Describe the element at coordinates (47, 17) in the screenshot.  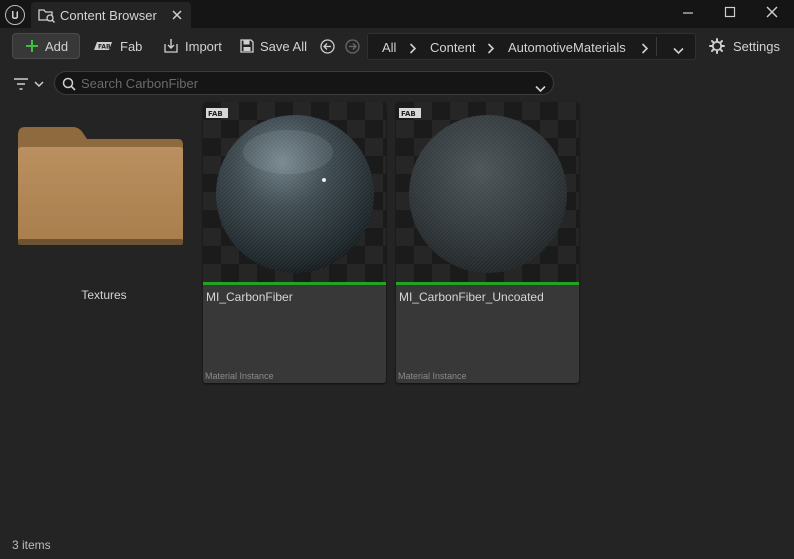
I see `content-browser-icon` at that location.